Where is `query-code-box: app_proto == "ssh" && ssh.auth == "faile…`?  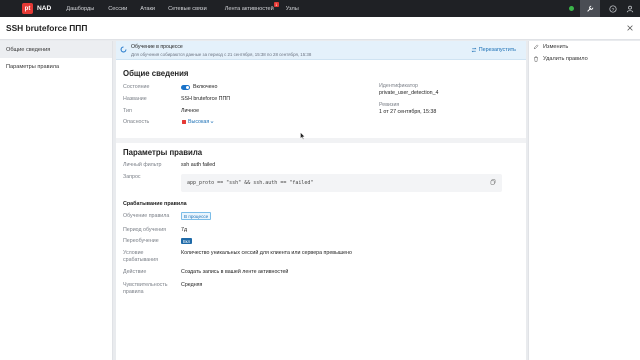 query-code-box: app_proto == "ssh" && ssh.auth == "faile… is located at coordinates (341, 183).